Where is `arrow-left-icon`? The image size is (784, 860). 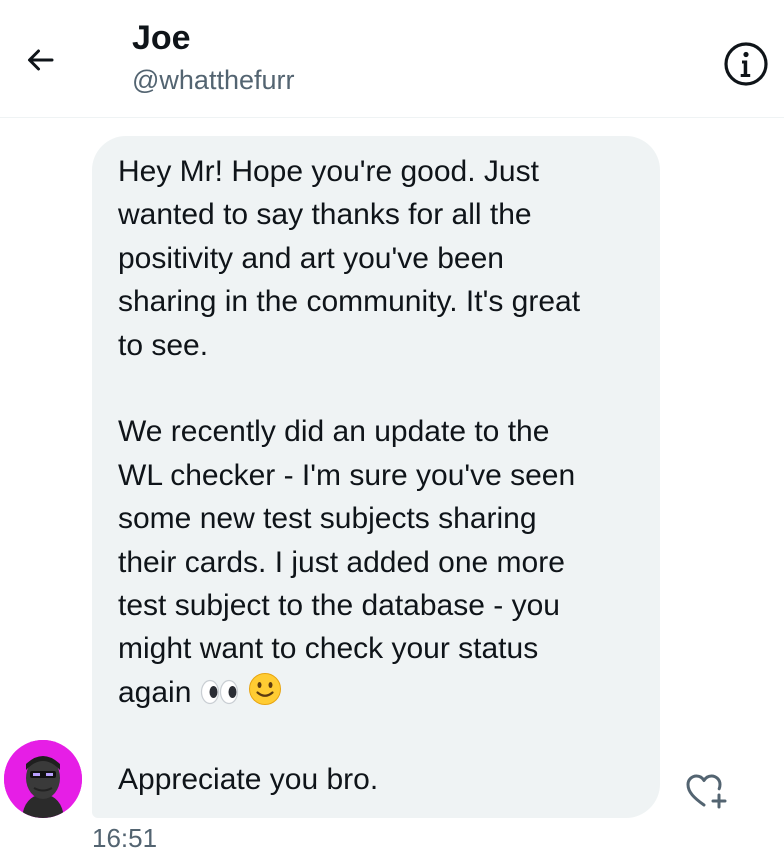 arrow-left-icon is located at coordinates (41, 60).